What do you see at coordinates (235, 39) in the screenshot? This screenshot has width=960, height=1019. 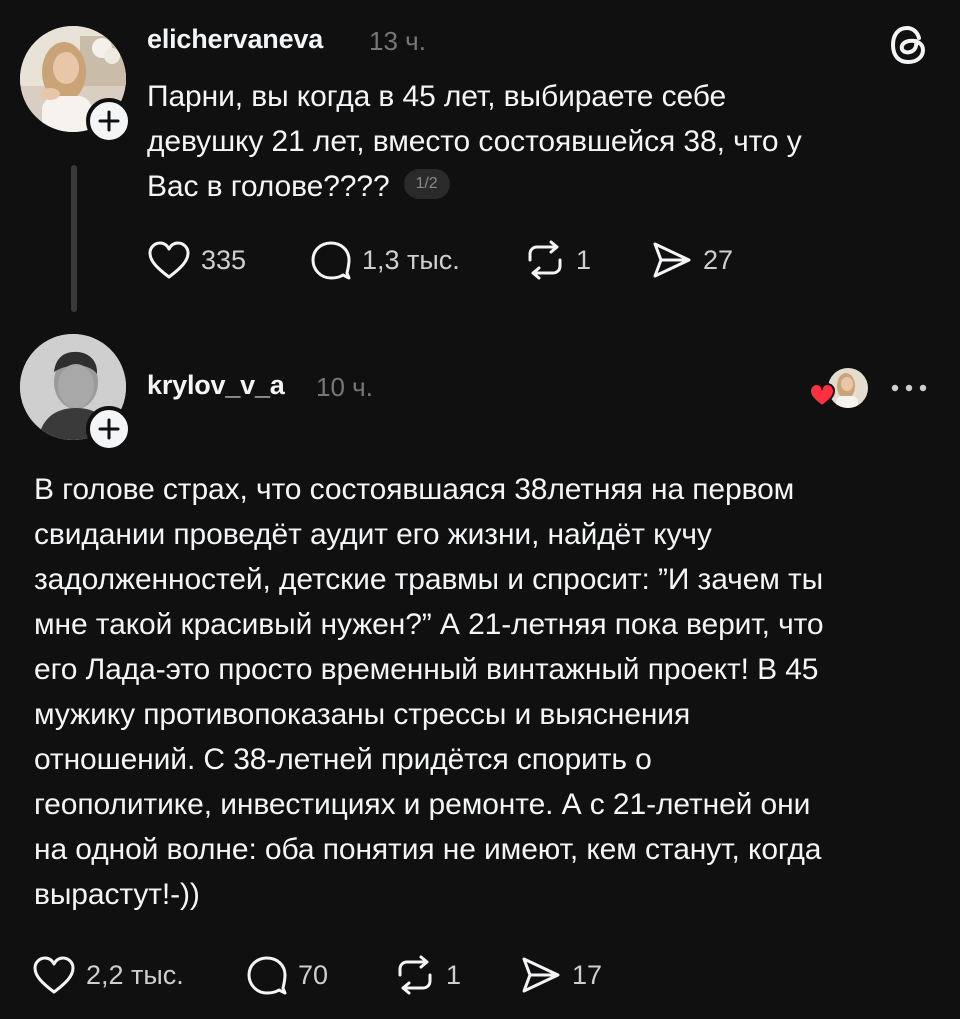 I see `author-username: elichervaneva` at bounding box center [235, 39].